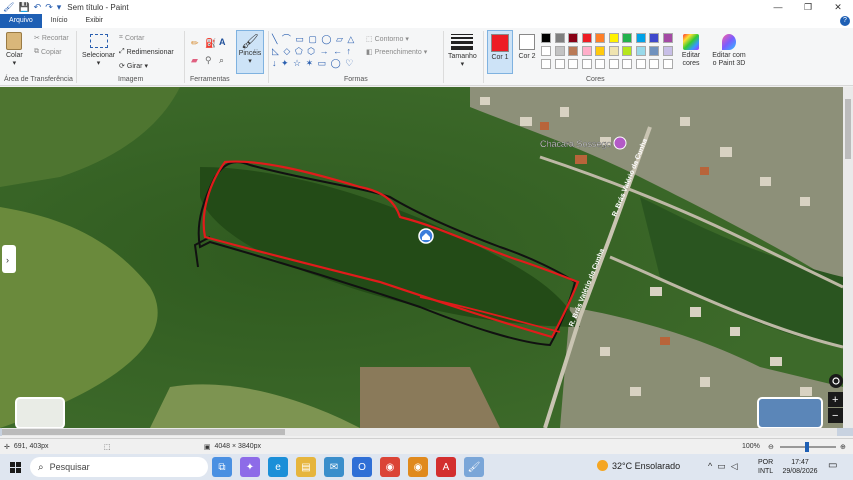 This screenshot has height=480, width=853. I want to click on paint3d-button: Editar com o Paint 3D, so click(729, 50).